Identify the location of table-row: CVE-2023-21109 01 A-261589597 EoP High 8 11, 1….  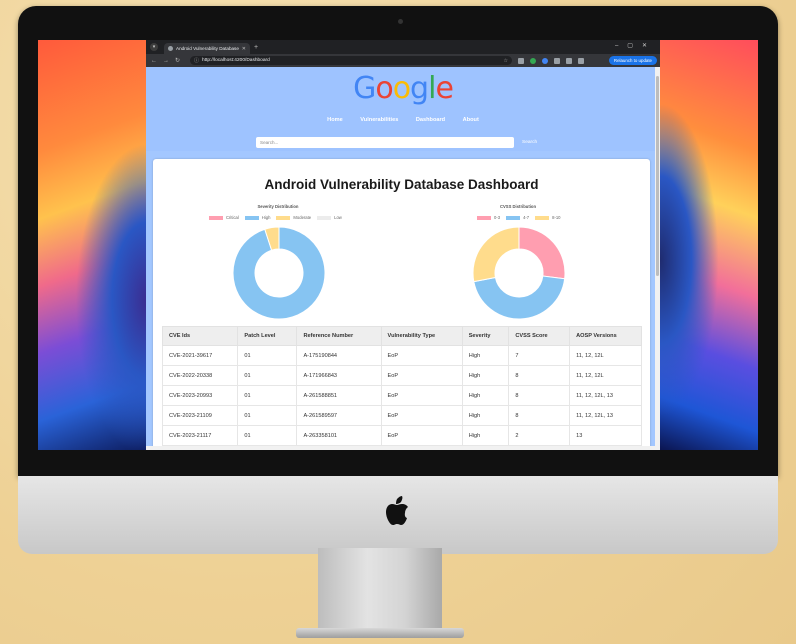
(401, 415).